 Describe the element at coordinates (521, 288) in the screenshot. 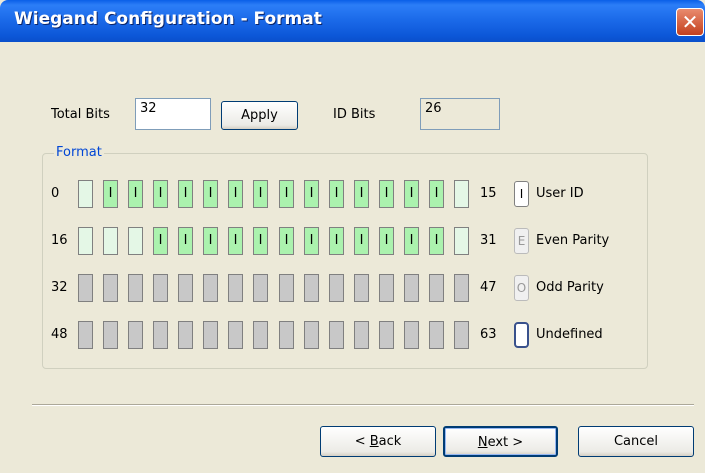

I see `legend-odd-parity-swatch: O` at that location.